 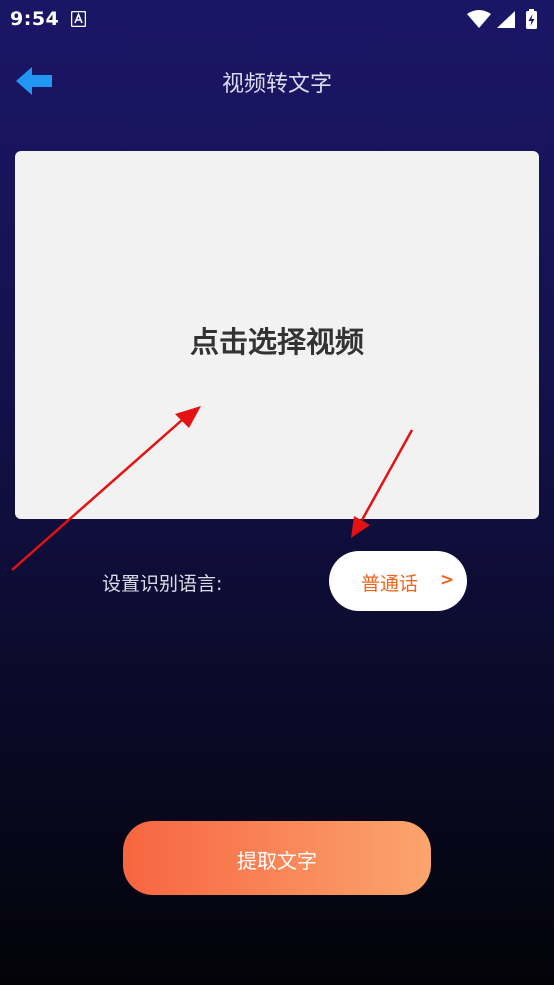 What do you see at coordinates (277, 861) in the screenshot?
I see `extract-text-label: 提取文字` at bounding box center [277, 861].